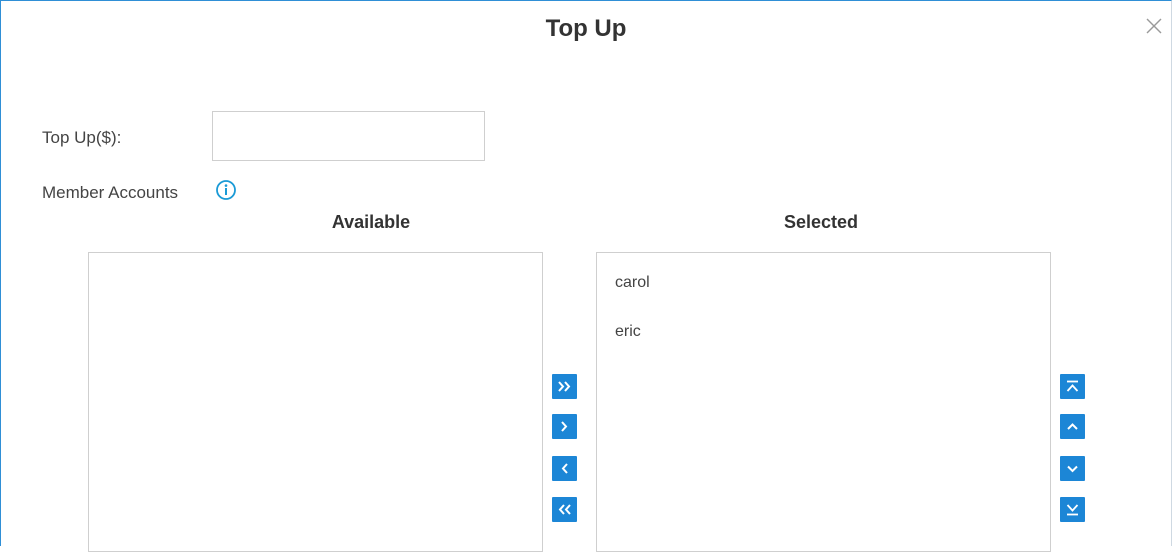  I want to click on double-chevron-right-icon, so click(564, 386).